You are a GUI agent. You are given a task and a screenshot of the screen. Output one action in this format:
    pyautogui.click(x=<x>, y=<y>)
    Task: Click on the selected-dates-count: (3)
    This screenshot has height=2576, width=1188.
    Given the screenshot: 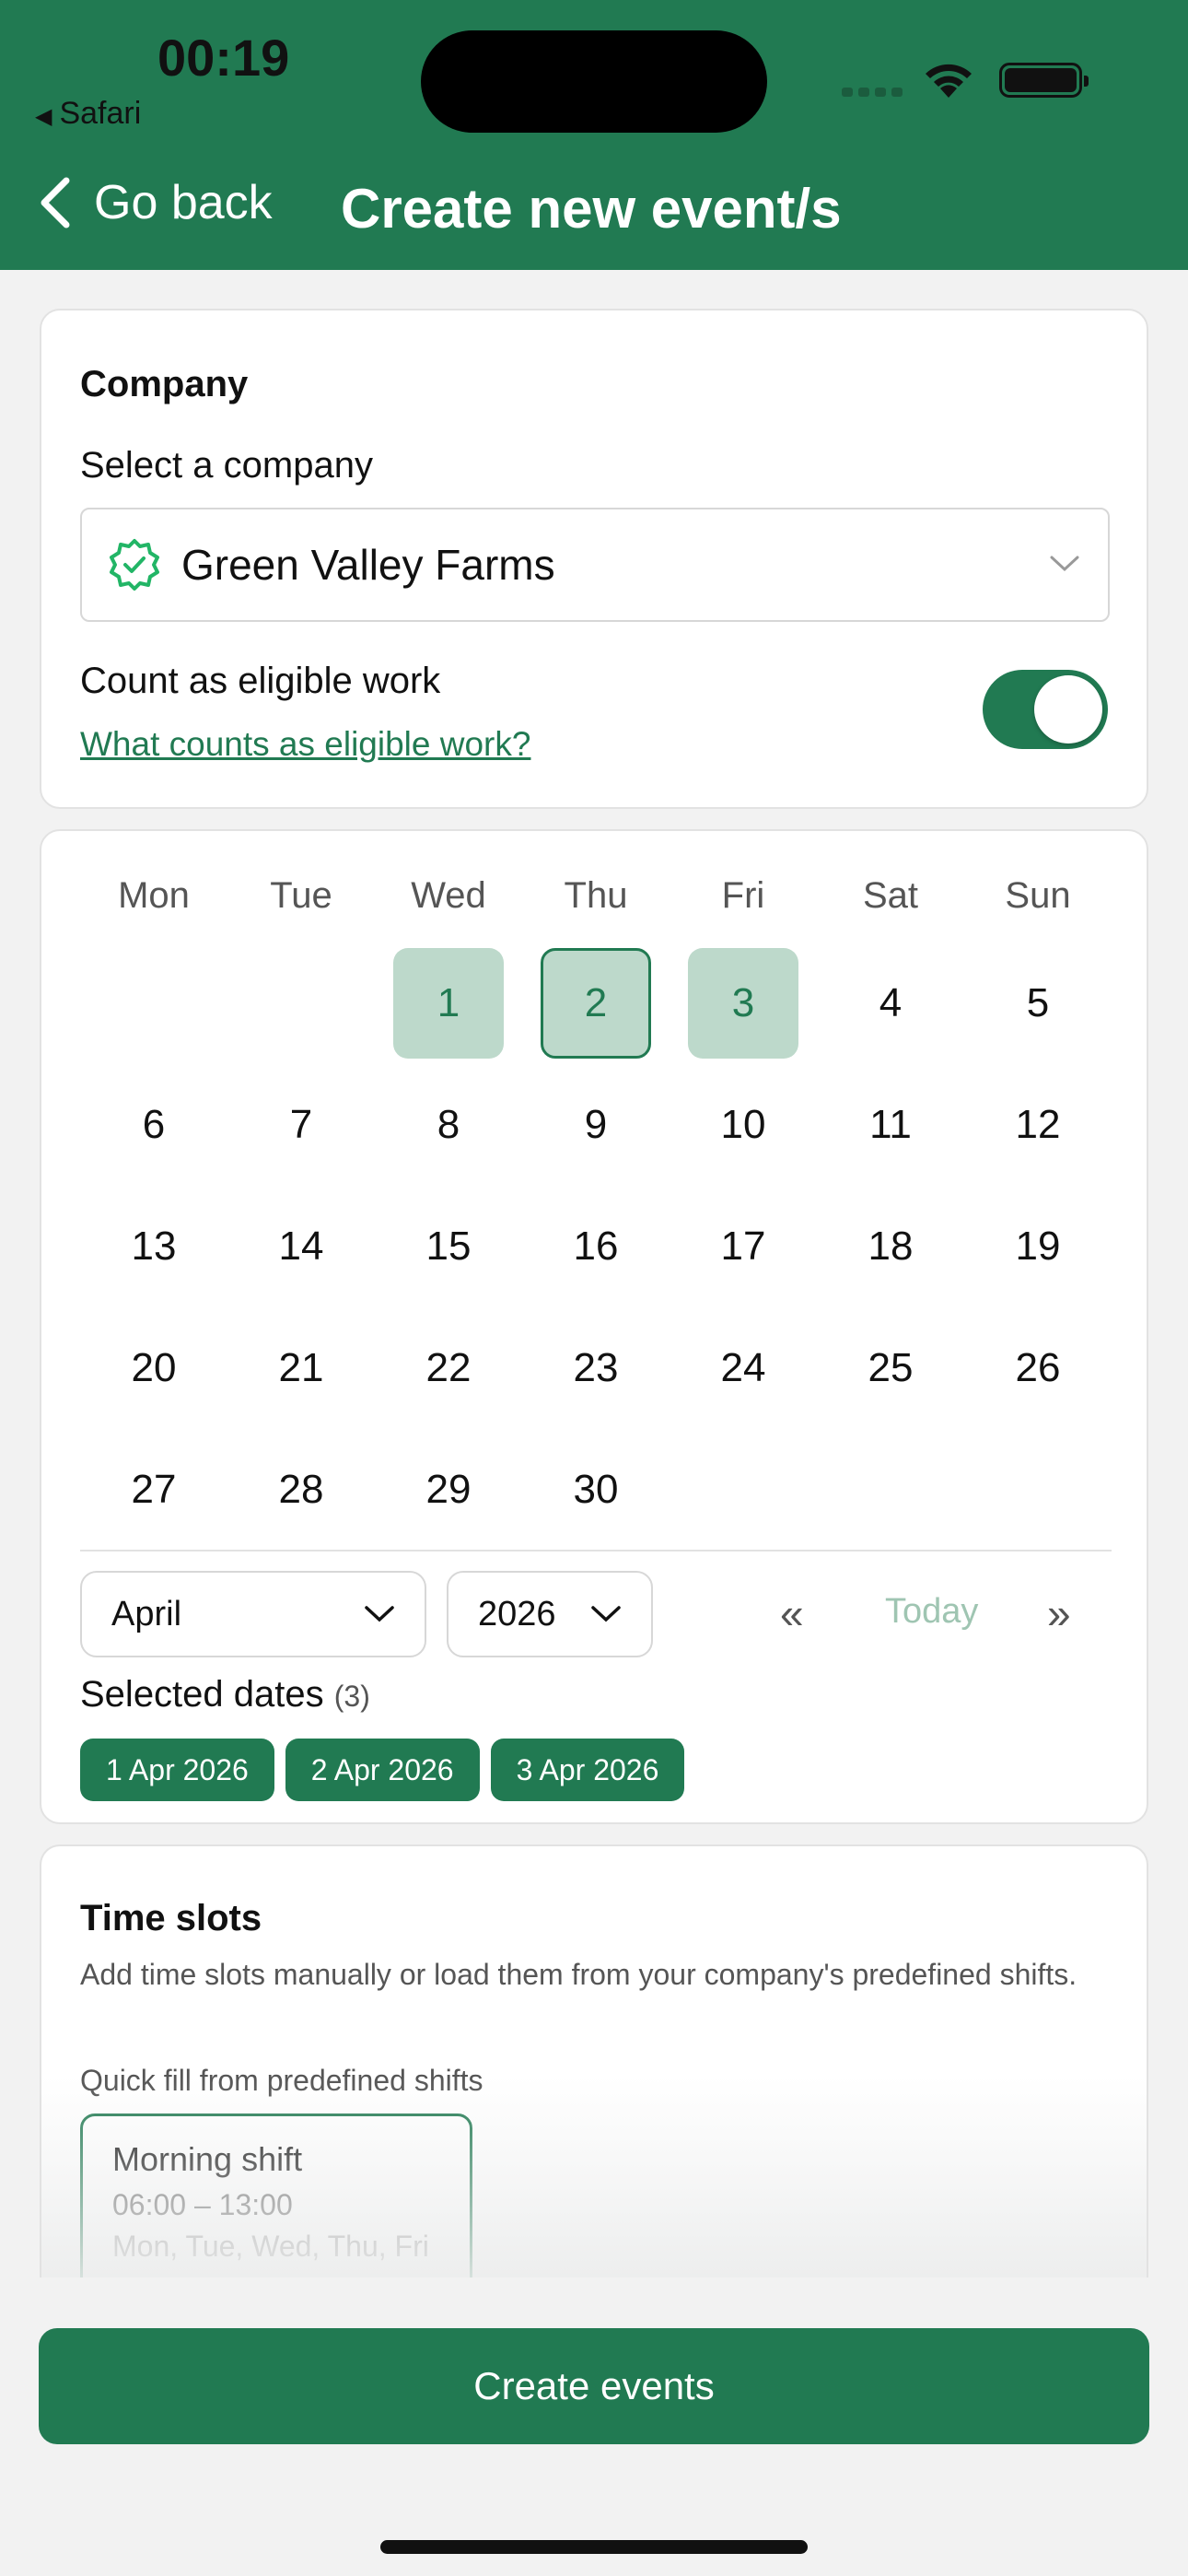 What is the action you would take?
    pyautogui.click(x=352, y=1696)
    